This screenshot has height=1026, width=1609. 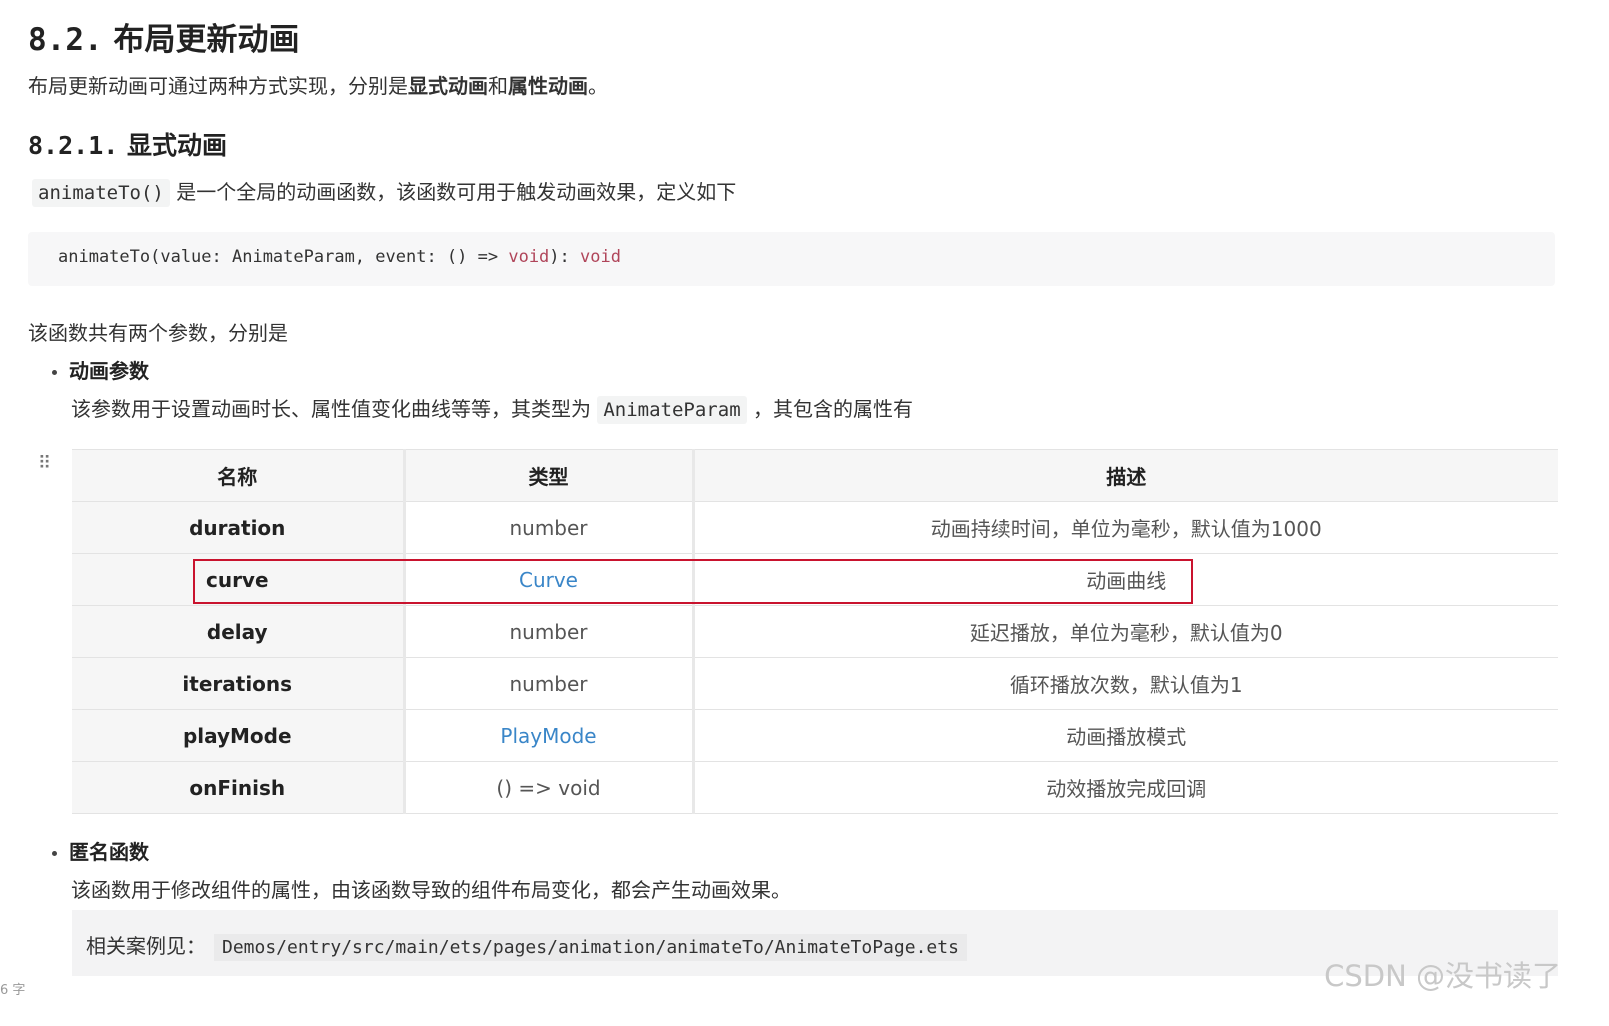 What do you see at coordinates (672, 410) in the screenshot?
I see `inline-code-animateparam: AnimateParam` at bounding box center [672, 410].